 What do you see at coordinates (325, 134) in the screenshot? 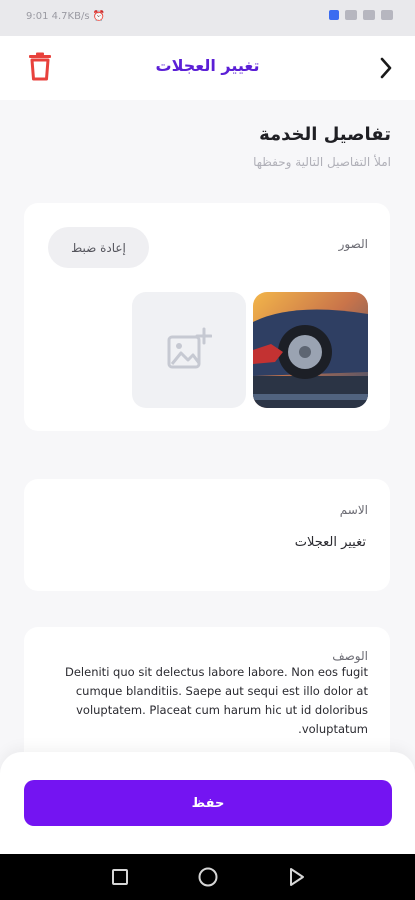
I see `section-title: تفاصيل الخدمة` at bounding box center [325, 134].